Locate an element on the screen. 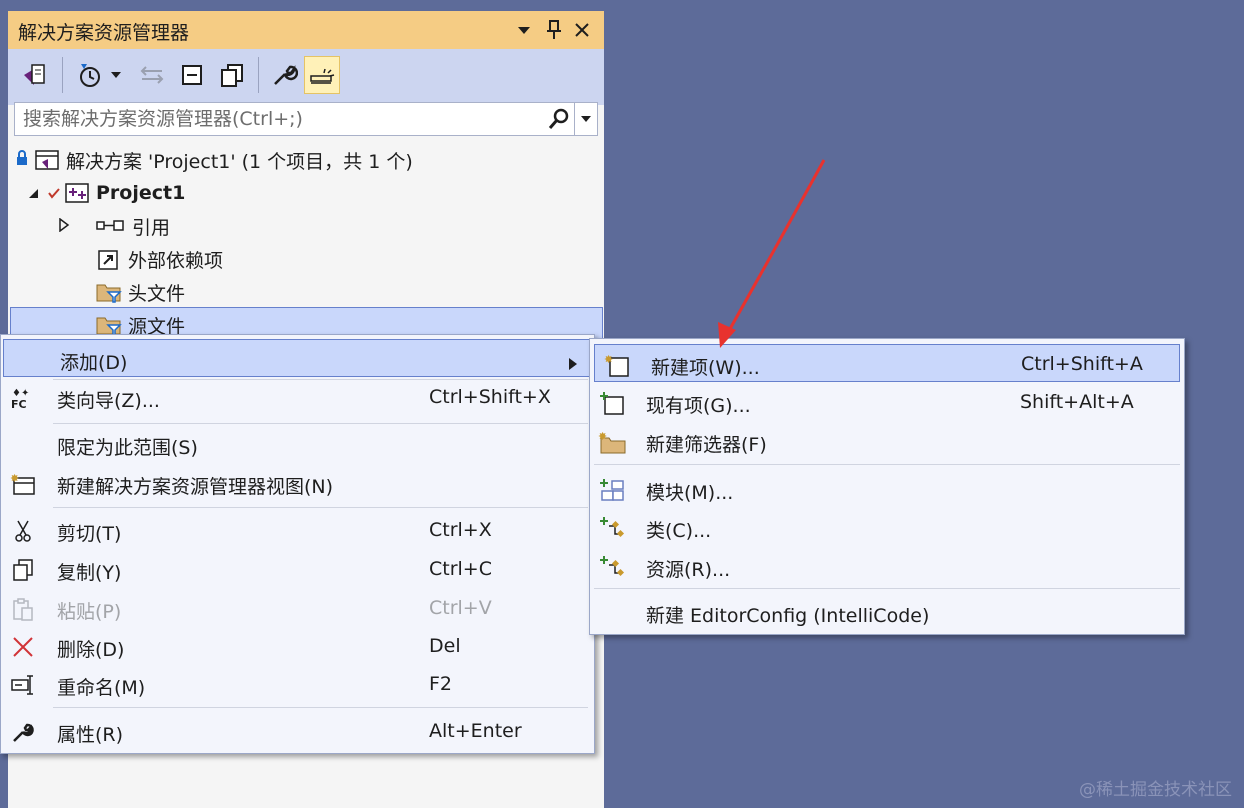 The height and width of the screenshot is (808, 1244). menu-item-new-solution-explorer-view: ✸ 新建解决方案资源管理器视图(N) is located at coordinates (295, 483).